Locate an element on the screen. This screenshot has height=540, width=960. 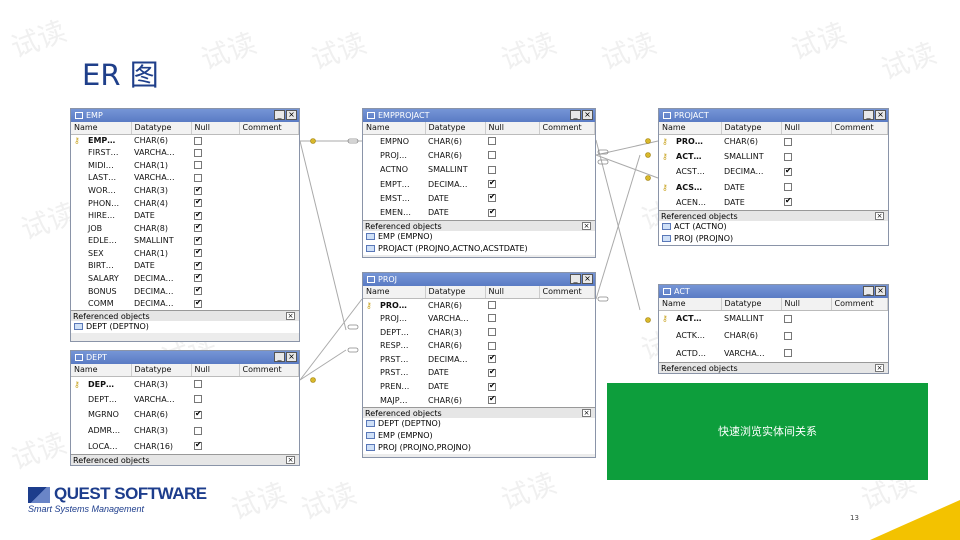
table-row: EMPNO CHAR(6) is located at coordinates (479, 141).